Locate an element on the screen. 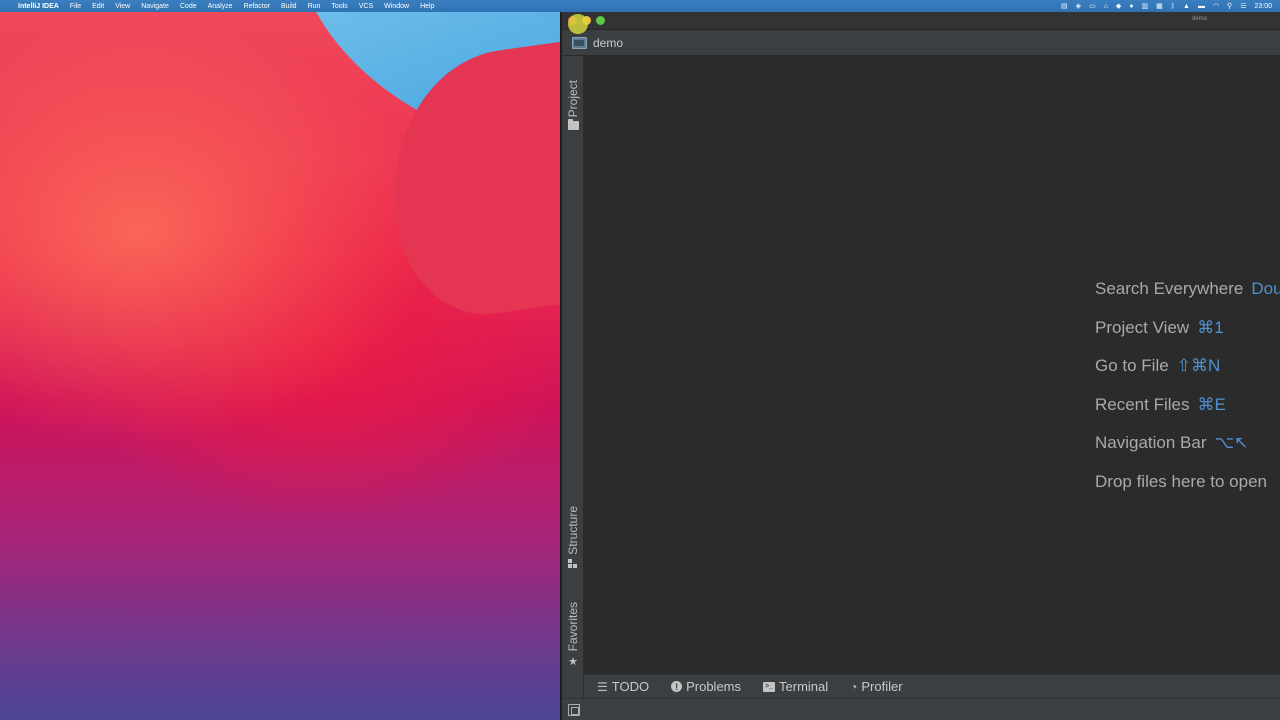  hint-navigation-bar: Navigation Bar ⌥↖ is located at coordinates (1187, 451).